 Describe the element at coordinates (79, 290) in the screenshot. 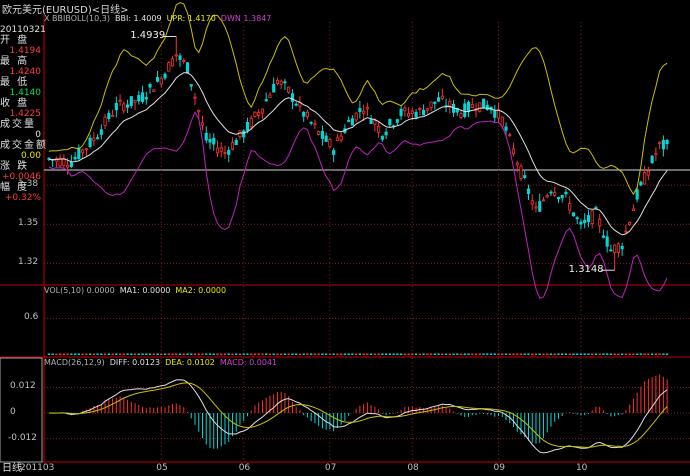

I see `legend-item: VOL(5,10) 0.0000` at that location.